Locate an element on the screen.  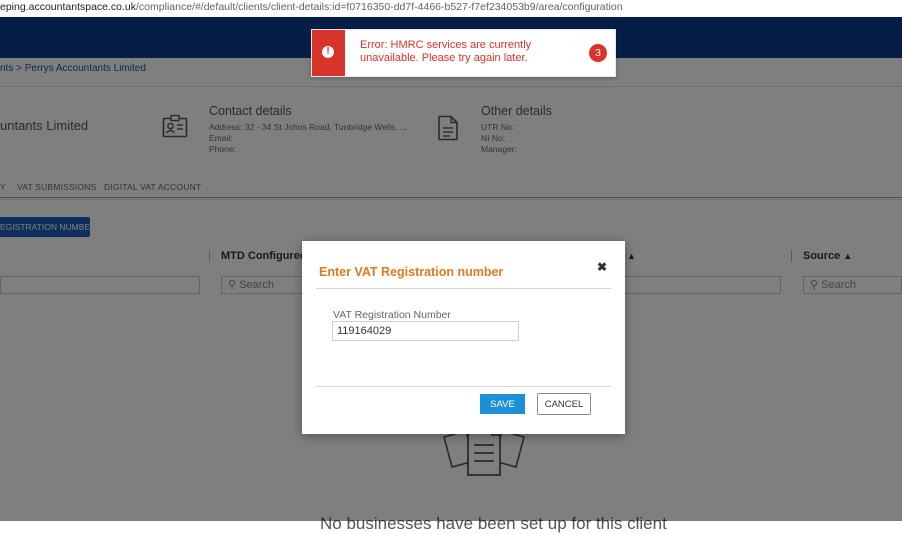
save-button: SAVE is located at coordinates (502, 404).